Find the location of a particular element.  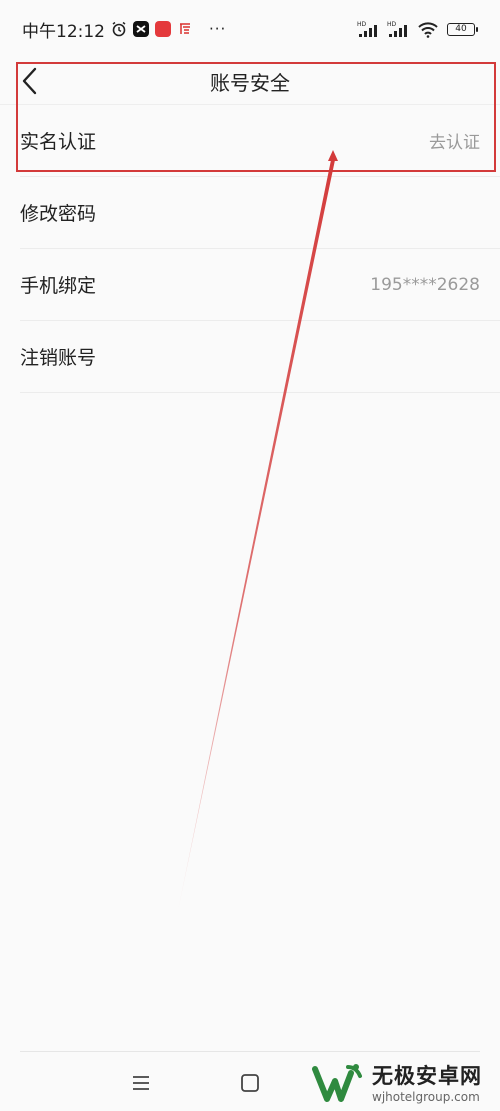

capcut-app-icon is located at coordinates (141, 29).